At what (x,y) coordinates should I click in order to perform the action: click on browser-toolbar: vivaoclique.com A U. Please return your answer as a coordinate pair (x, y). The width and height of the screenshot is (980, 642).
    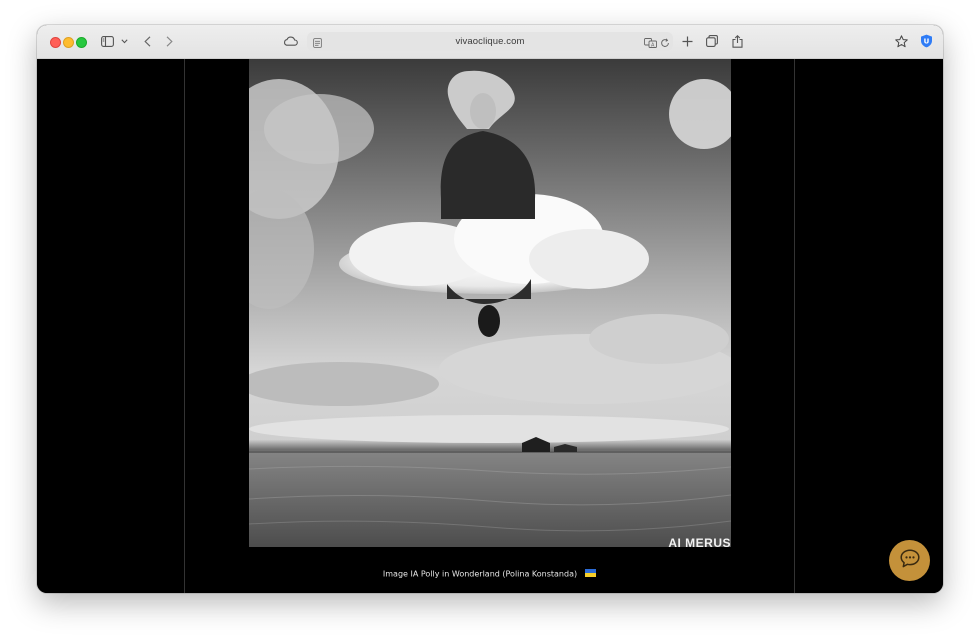
    Looking at the image, I should click on (490, 42).